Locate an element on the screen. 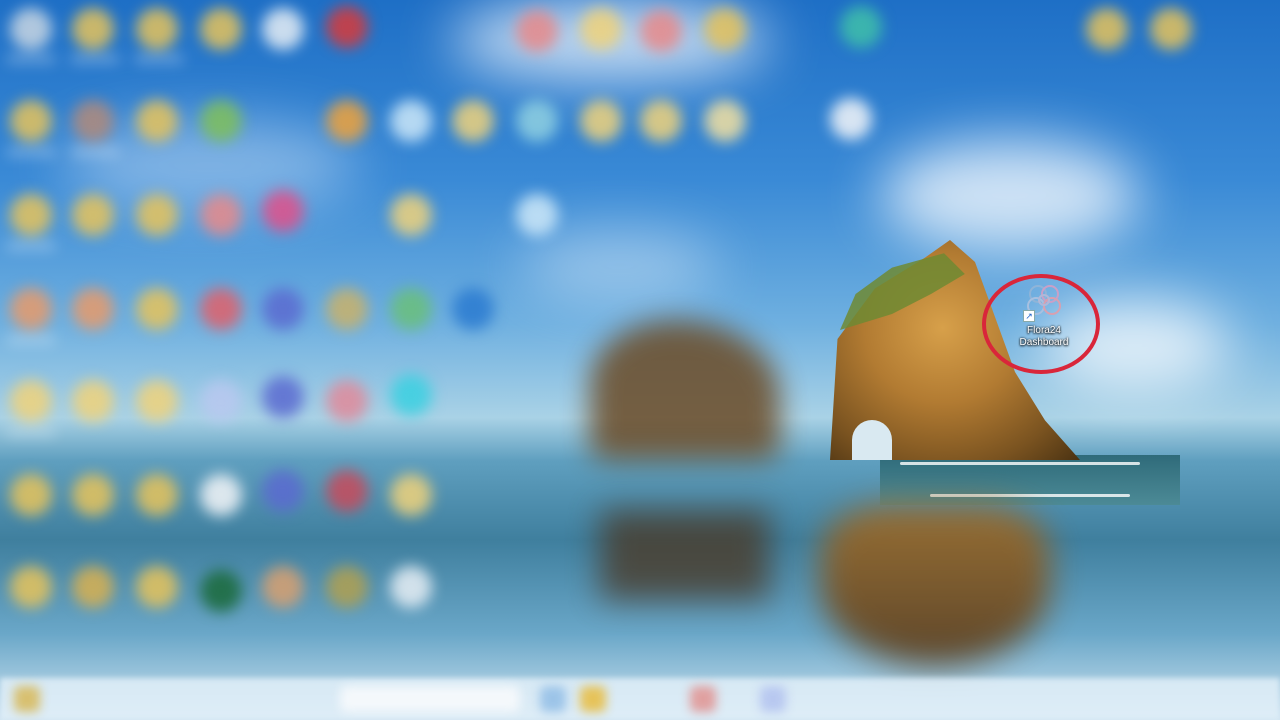  shortcut-label-line1: Flora24 is located at coordinates (1044, 330).